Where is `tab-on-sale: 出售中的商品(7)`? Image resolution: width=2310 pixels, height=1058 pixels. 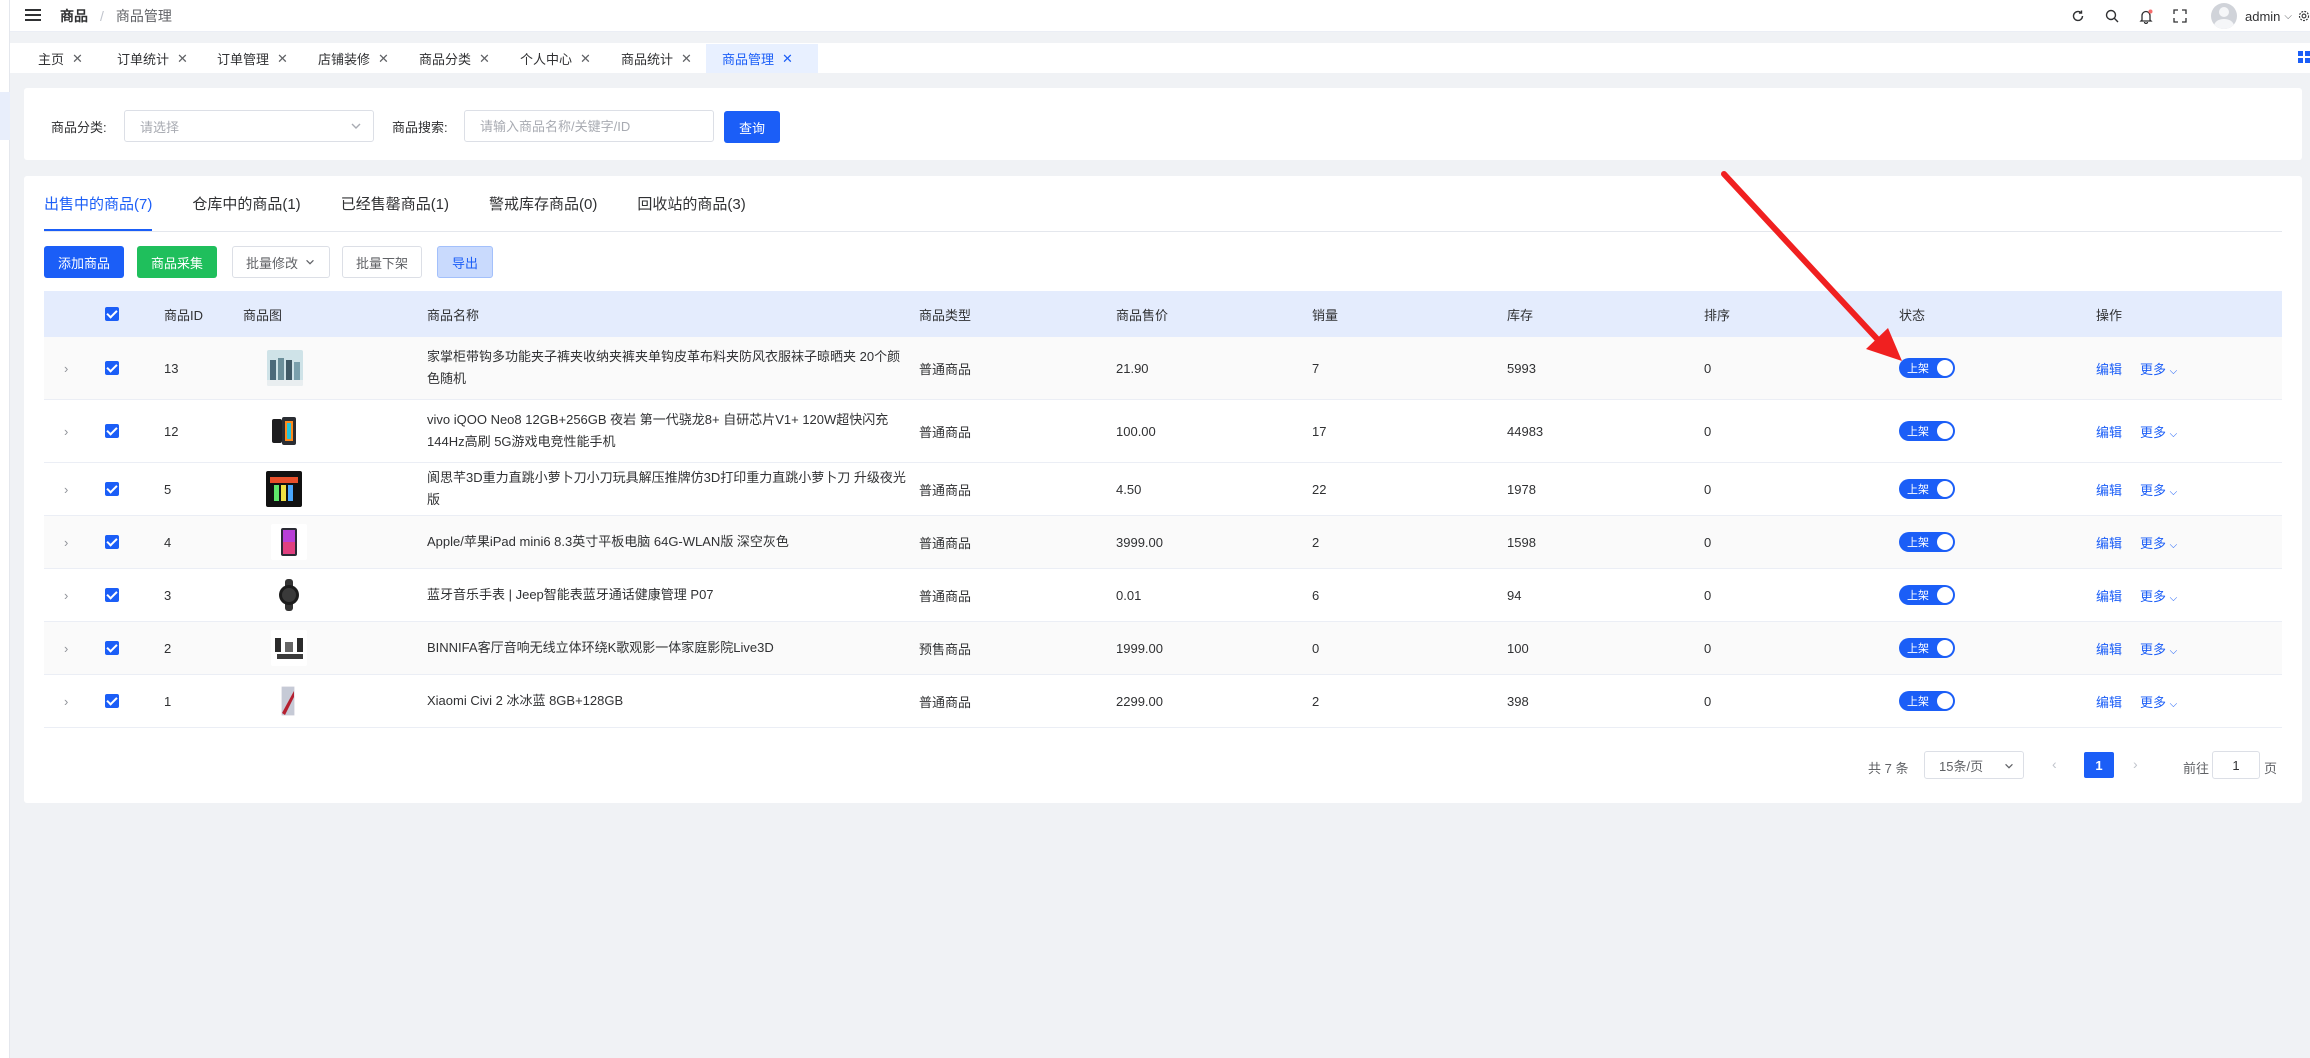
tab-on-sale: 出售中的商品(7) is located at coordinates (98, 203).